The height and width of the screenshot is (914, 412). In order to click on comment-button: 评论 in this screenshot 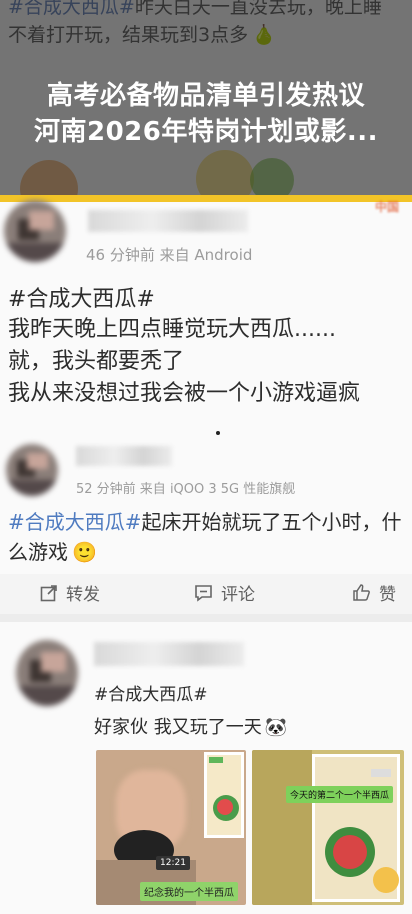, I will do `click(224, 592)`.